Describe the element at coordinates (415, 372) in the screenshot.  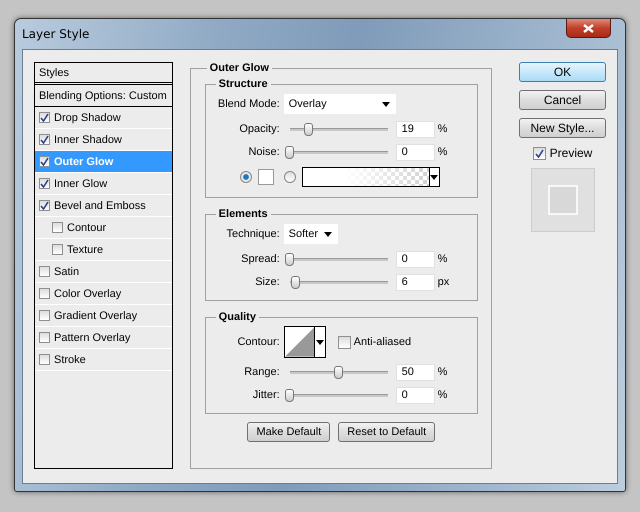
I see `value-field: 50` at that location.